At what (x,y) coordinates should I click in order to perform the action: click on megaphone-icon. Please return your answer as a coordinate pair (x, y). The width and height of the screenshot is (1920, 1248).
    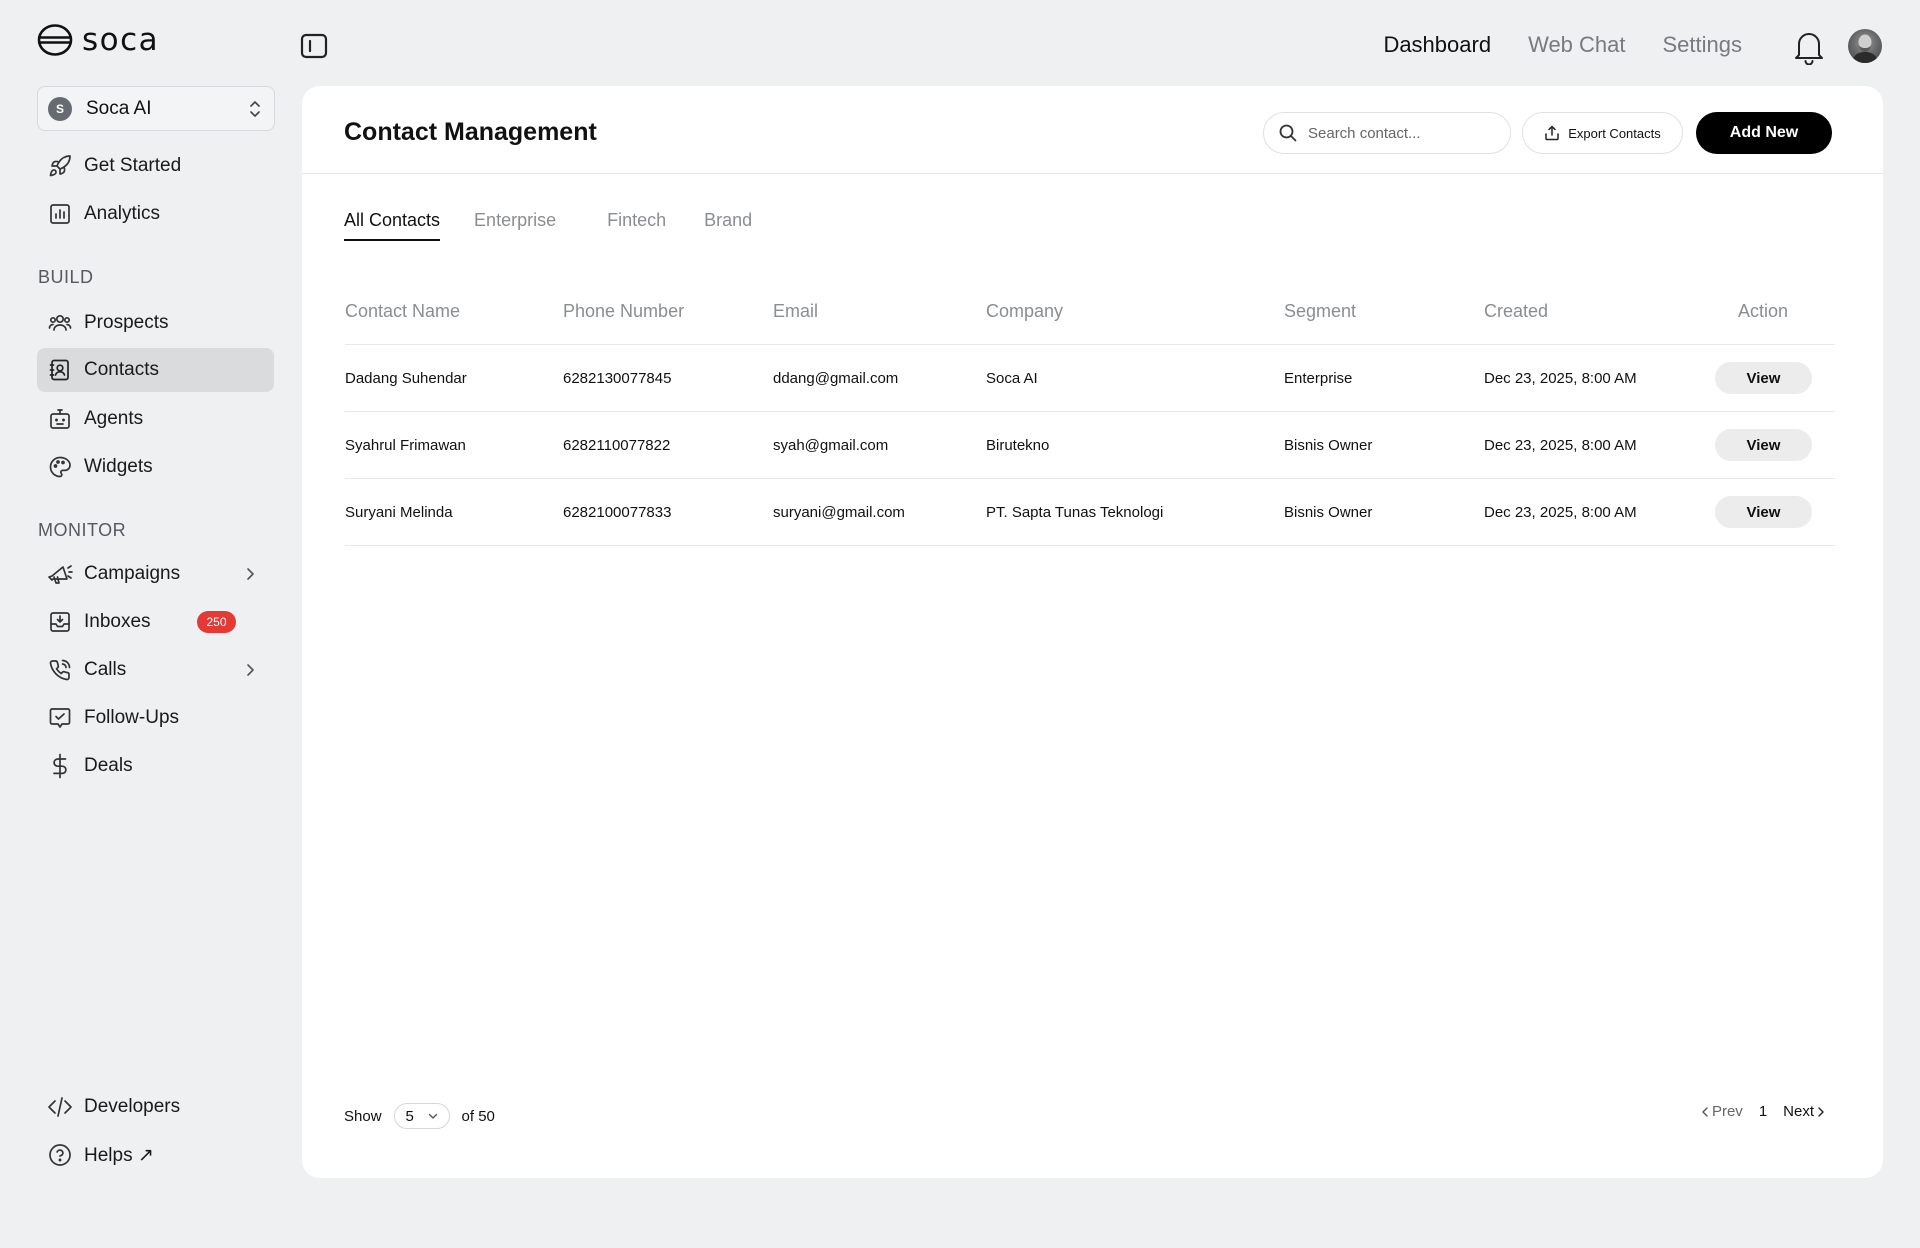
    Looking at the image, I should click on (60, 574).